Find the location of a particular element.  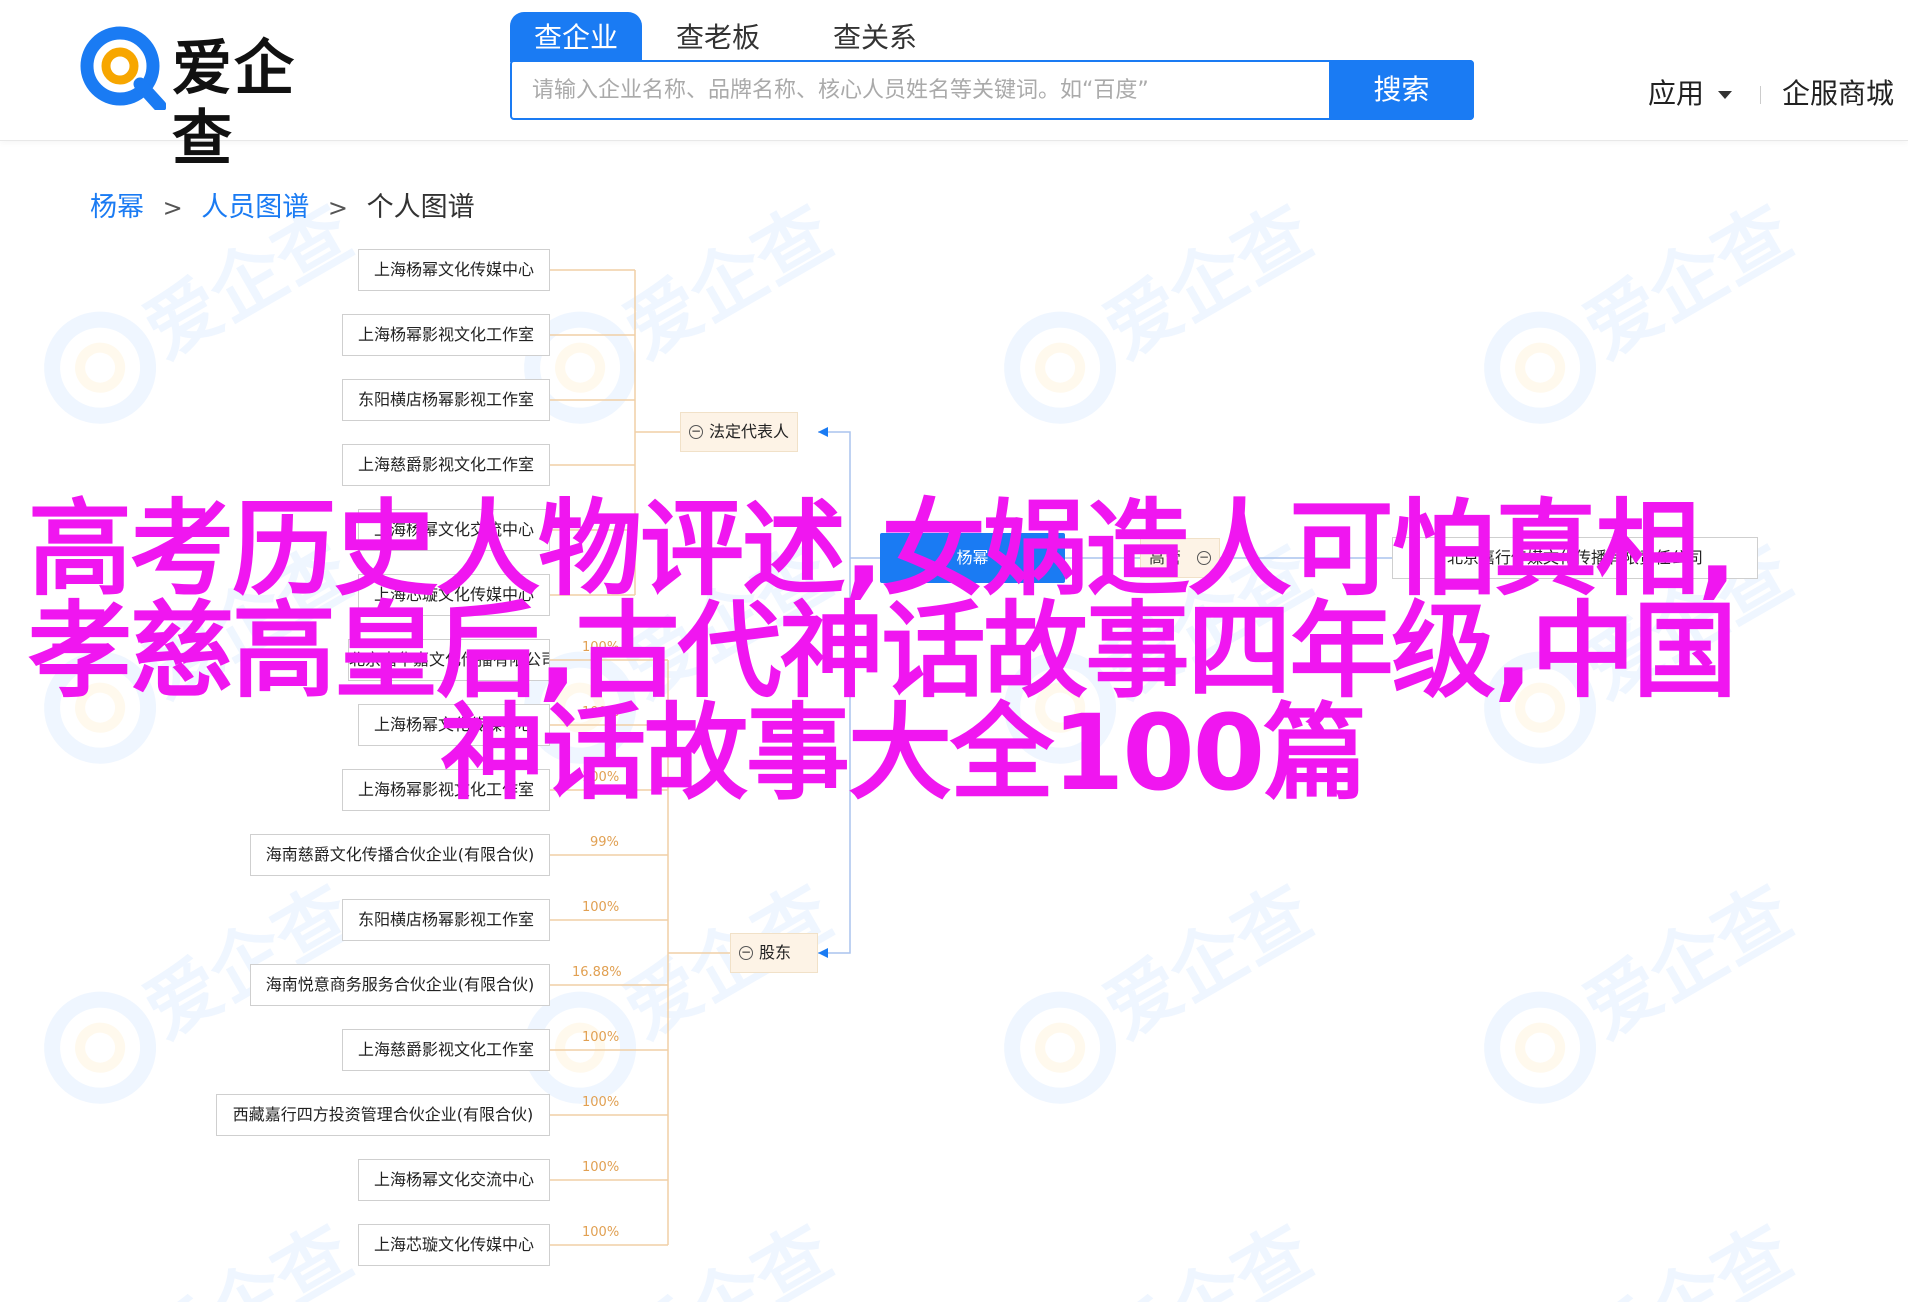

shareholder-group: − 股东 is located at coordinates (774, 953).